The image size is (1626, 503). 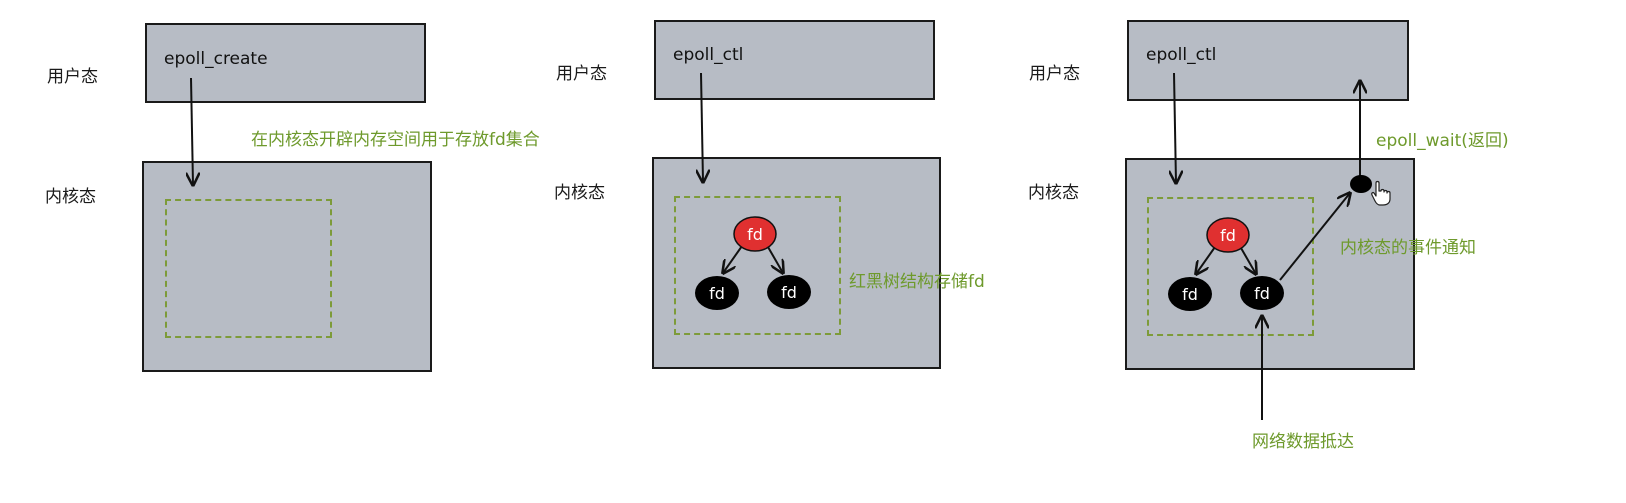 I want to click on event-dot, so click(x=1361, y=184).